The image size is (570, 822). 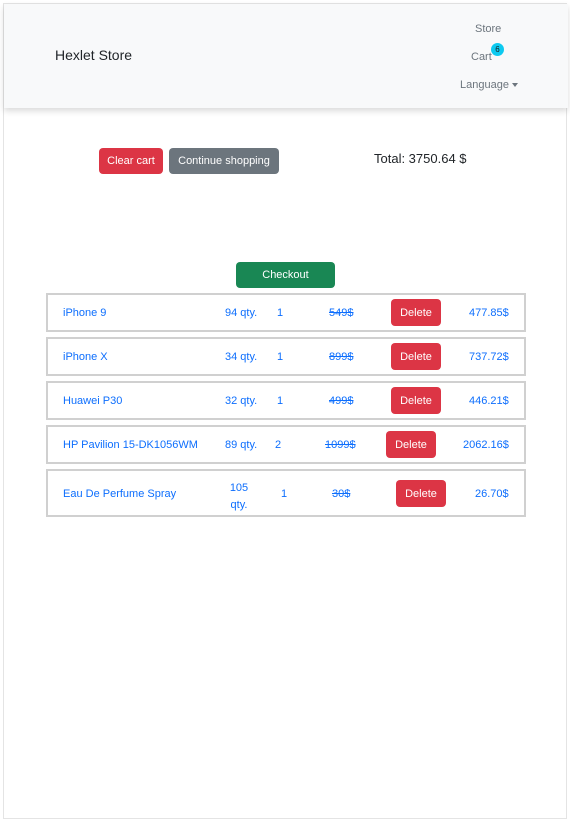 I want to click on product-old-price: 549$, so click(x=341, y=313).